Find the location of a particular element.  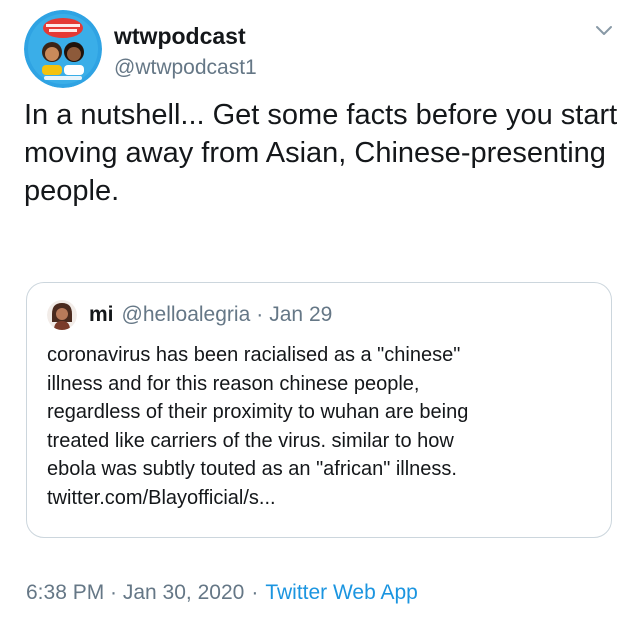

author-names: wtwpodcast @wtwpodcast1 is located at coordinates (185, 52).